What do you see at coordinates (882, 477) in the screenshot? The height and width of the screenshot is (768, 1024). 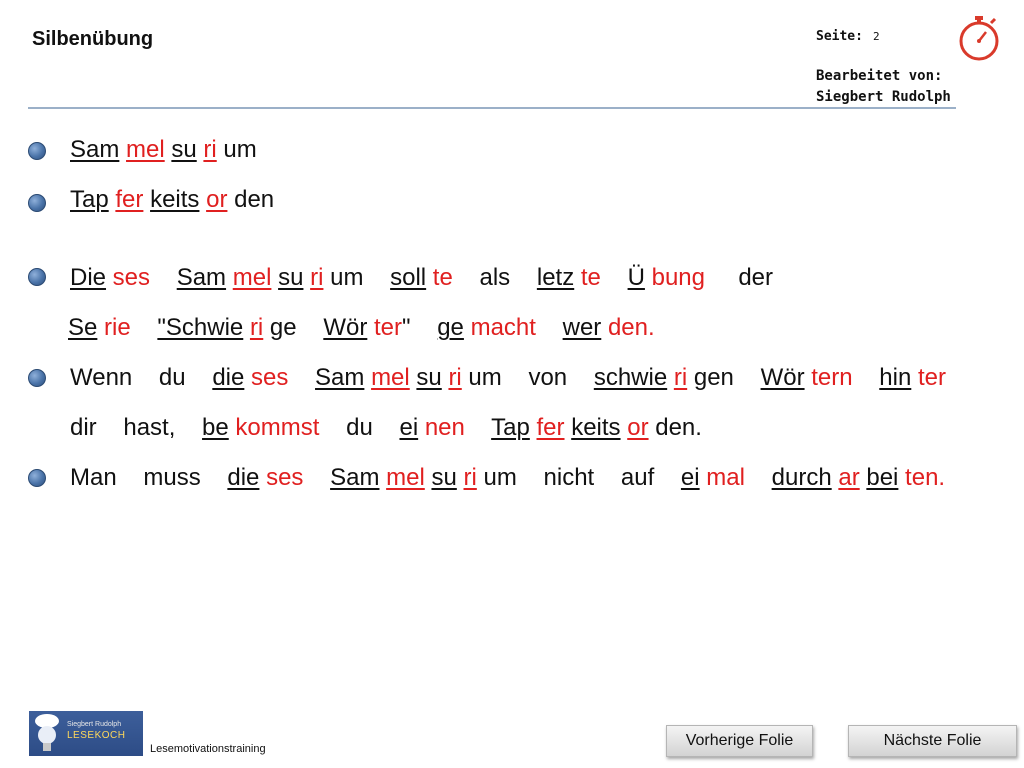 I see `syllable-underlined: bei` at bounding box center [882, 477].